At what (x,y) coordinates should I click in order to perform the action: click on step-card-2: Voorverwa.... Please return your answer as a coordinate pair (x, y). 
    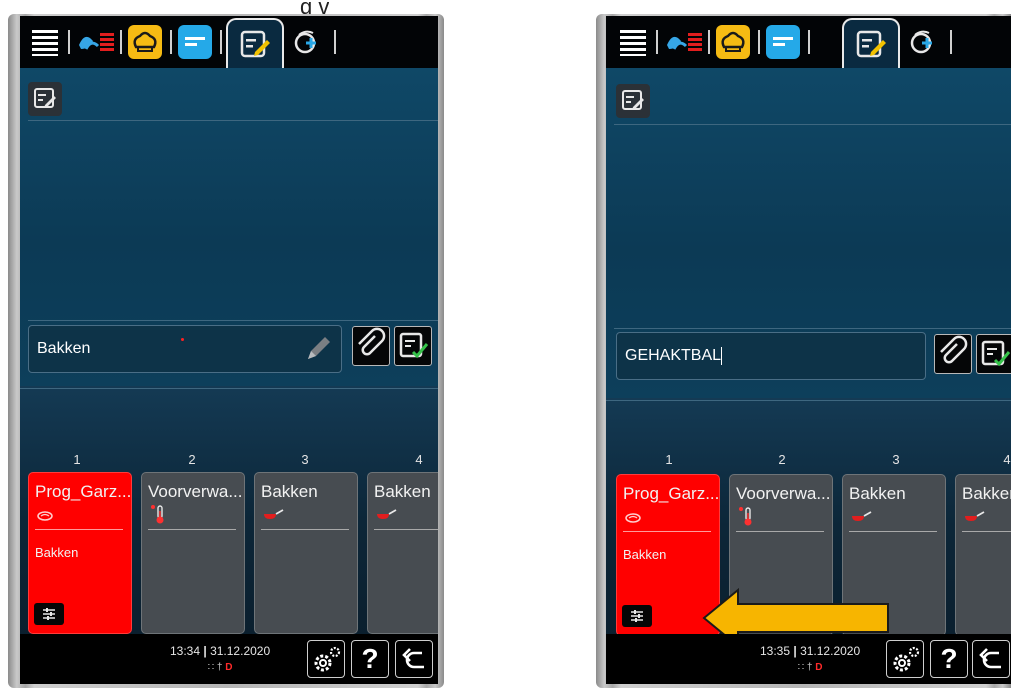
    Looking at the image, I should click on (193, 553).